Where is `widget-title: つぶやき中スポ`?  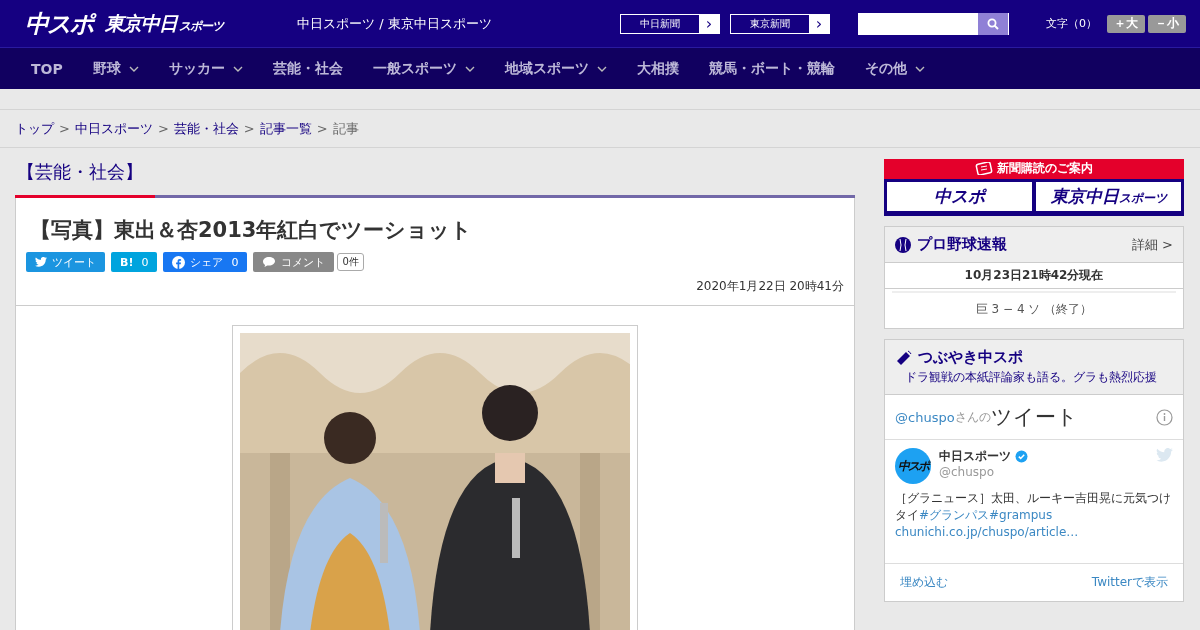 widget-title: つぶやき中スポ is located at coordinates (970, 357).